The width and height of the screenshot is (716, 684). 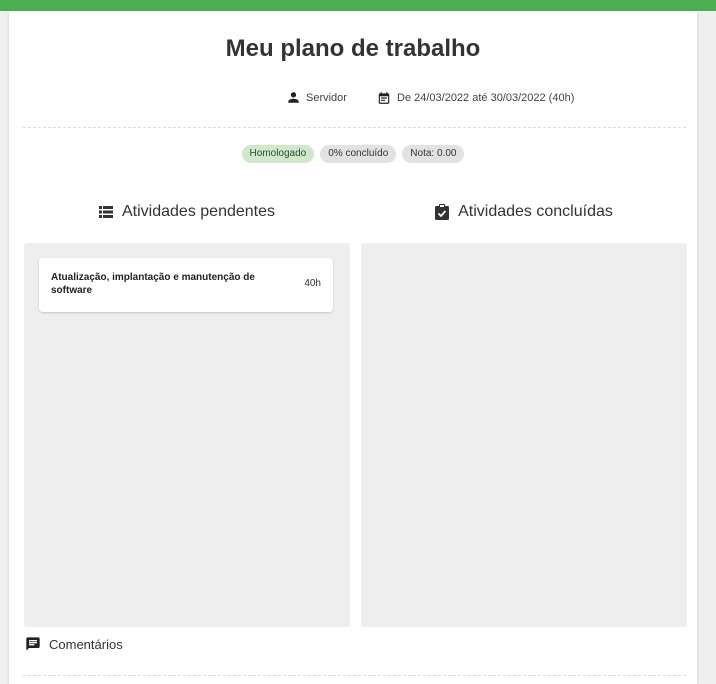 What do you see at coordinates (312, 283) in the screenshot?
I see `task-hours: 40h` at bounding box center [312, 283].